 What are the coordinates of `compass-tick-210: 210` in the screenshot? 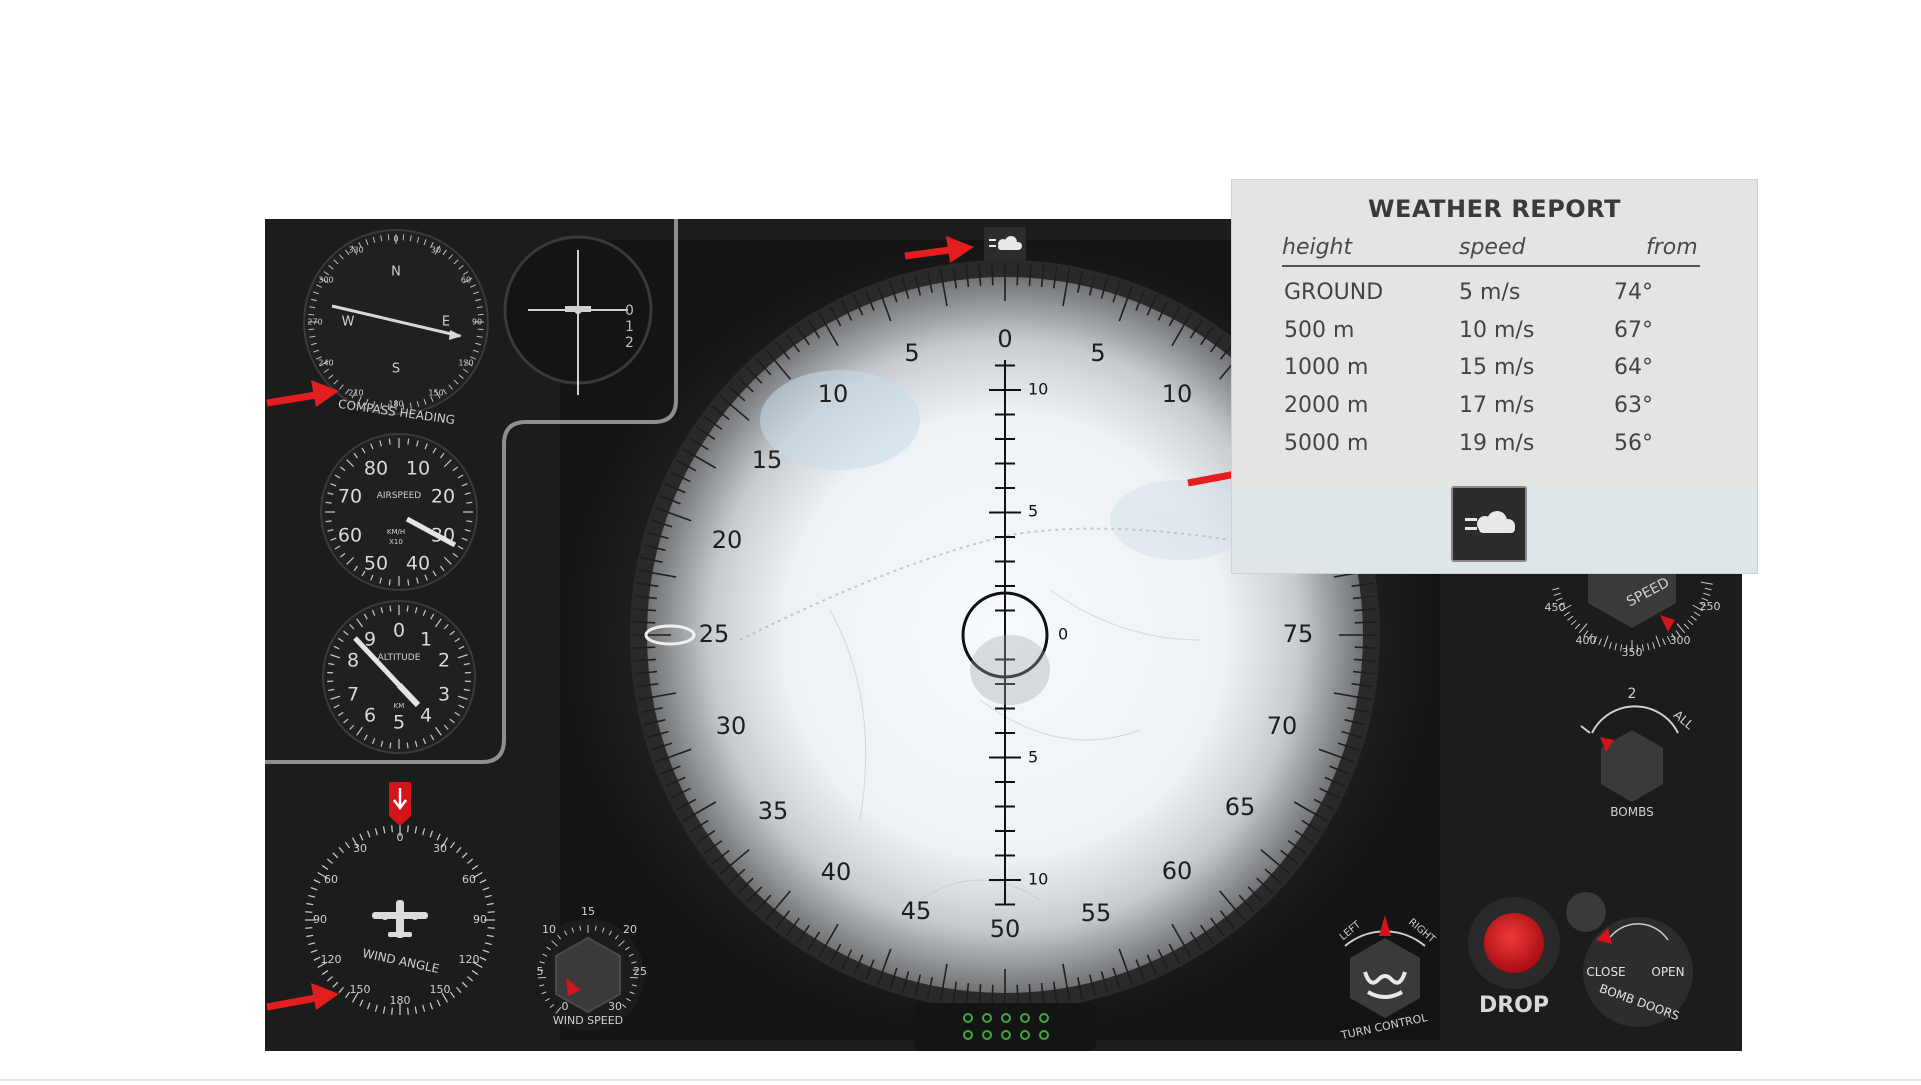 It's located at (355, 393).